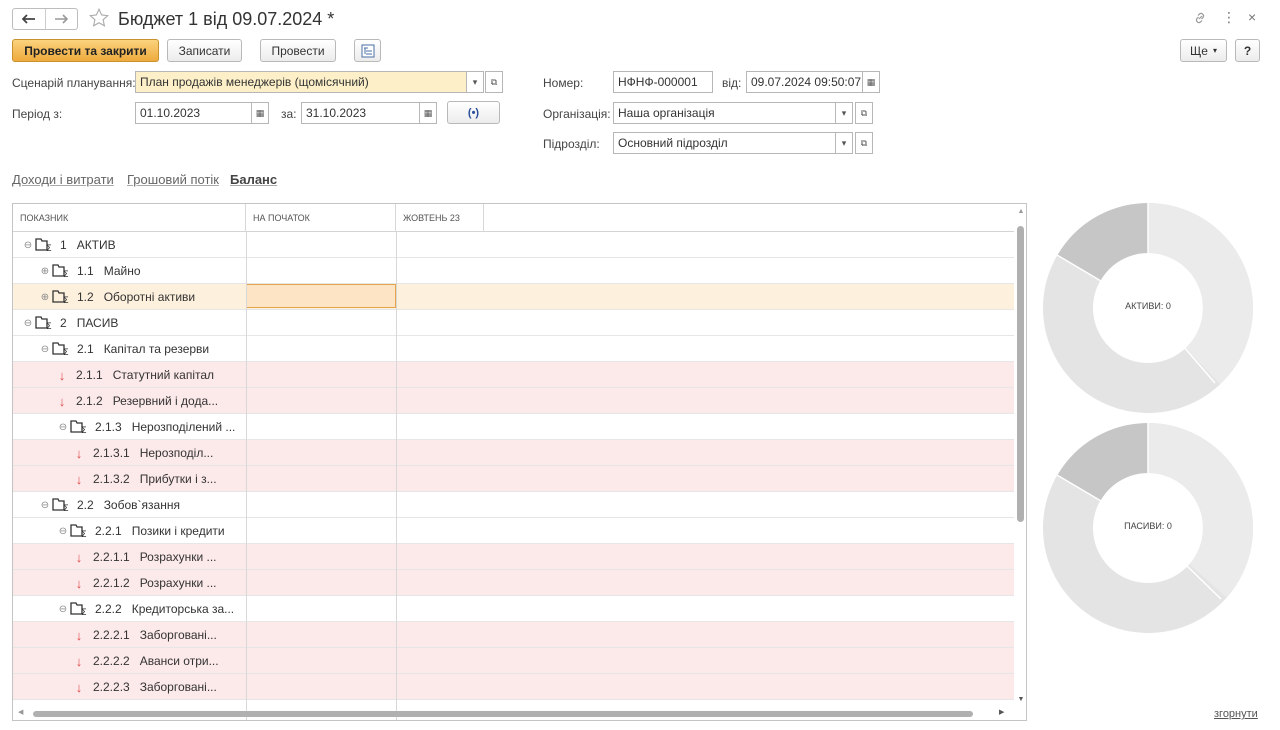 Image resolution: width=1280 pixels, height=730 pixels. What do you see at coordinates (129, 349) in the screenshot?
I see `indicator-cell: ⊖ Σ 2.1 Капітал та резерви` at bounding box center [129, 349].